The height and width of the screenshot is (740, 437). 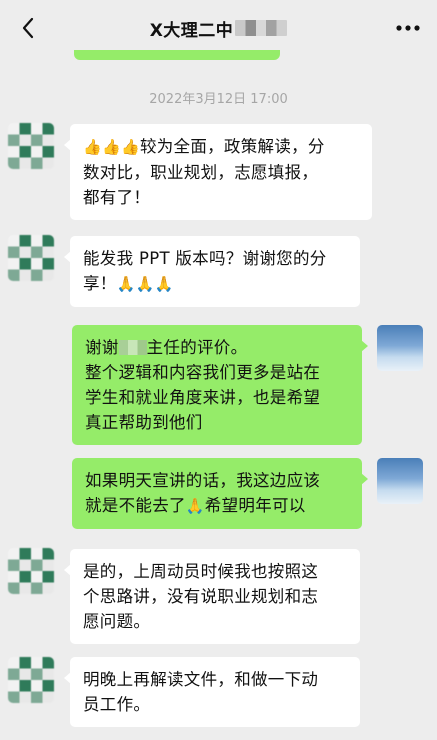 I want to click on folded-hands-icon: 🙏, so click(x=195, y=506).